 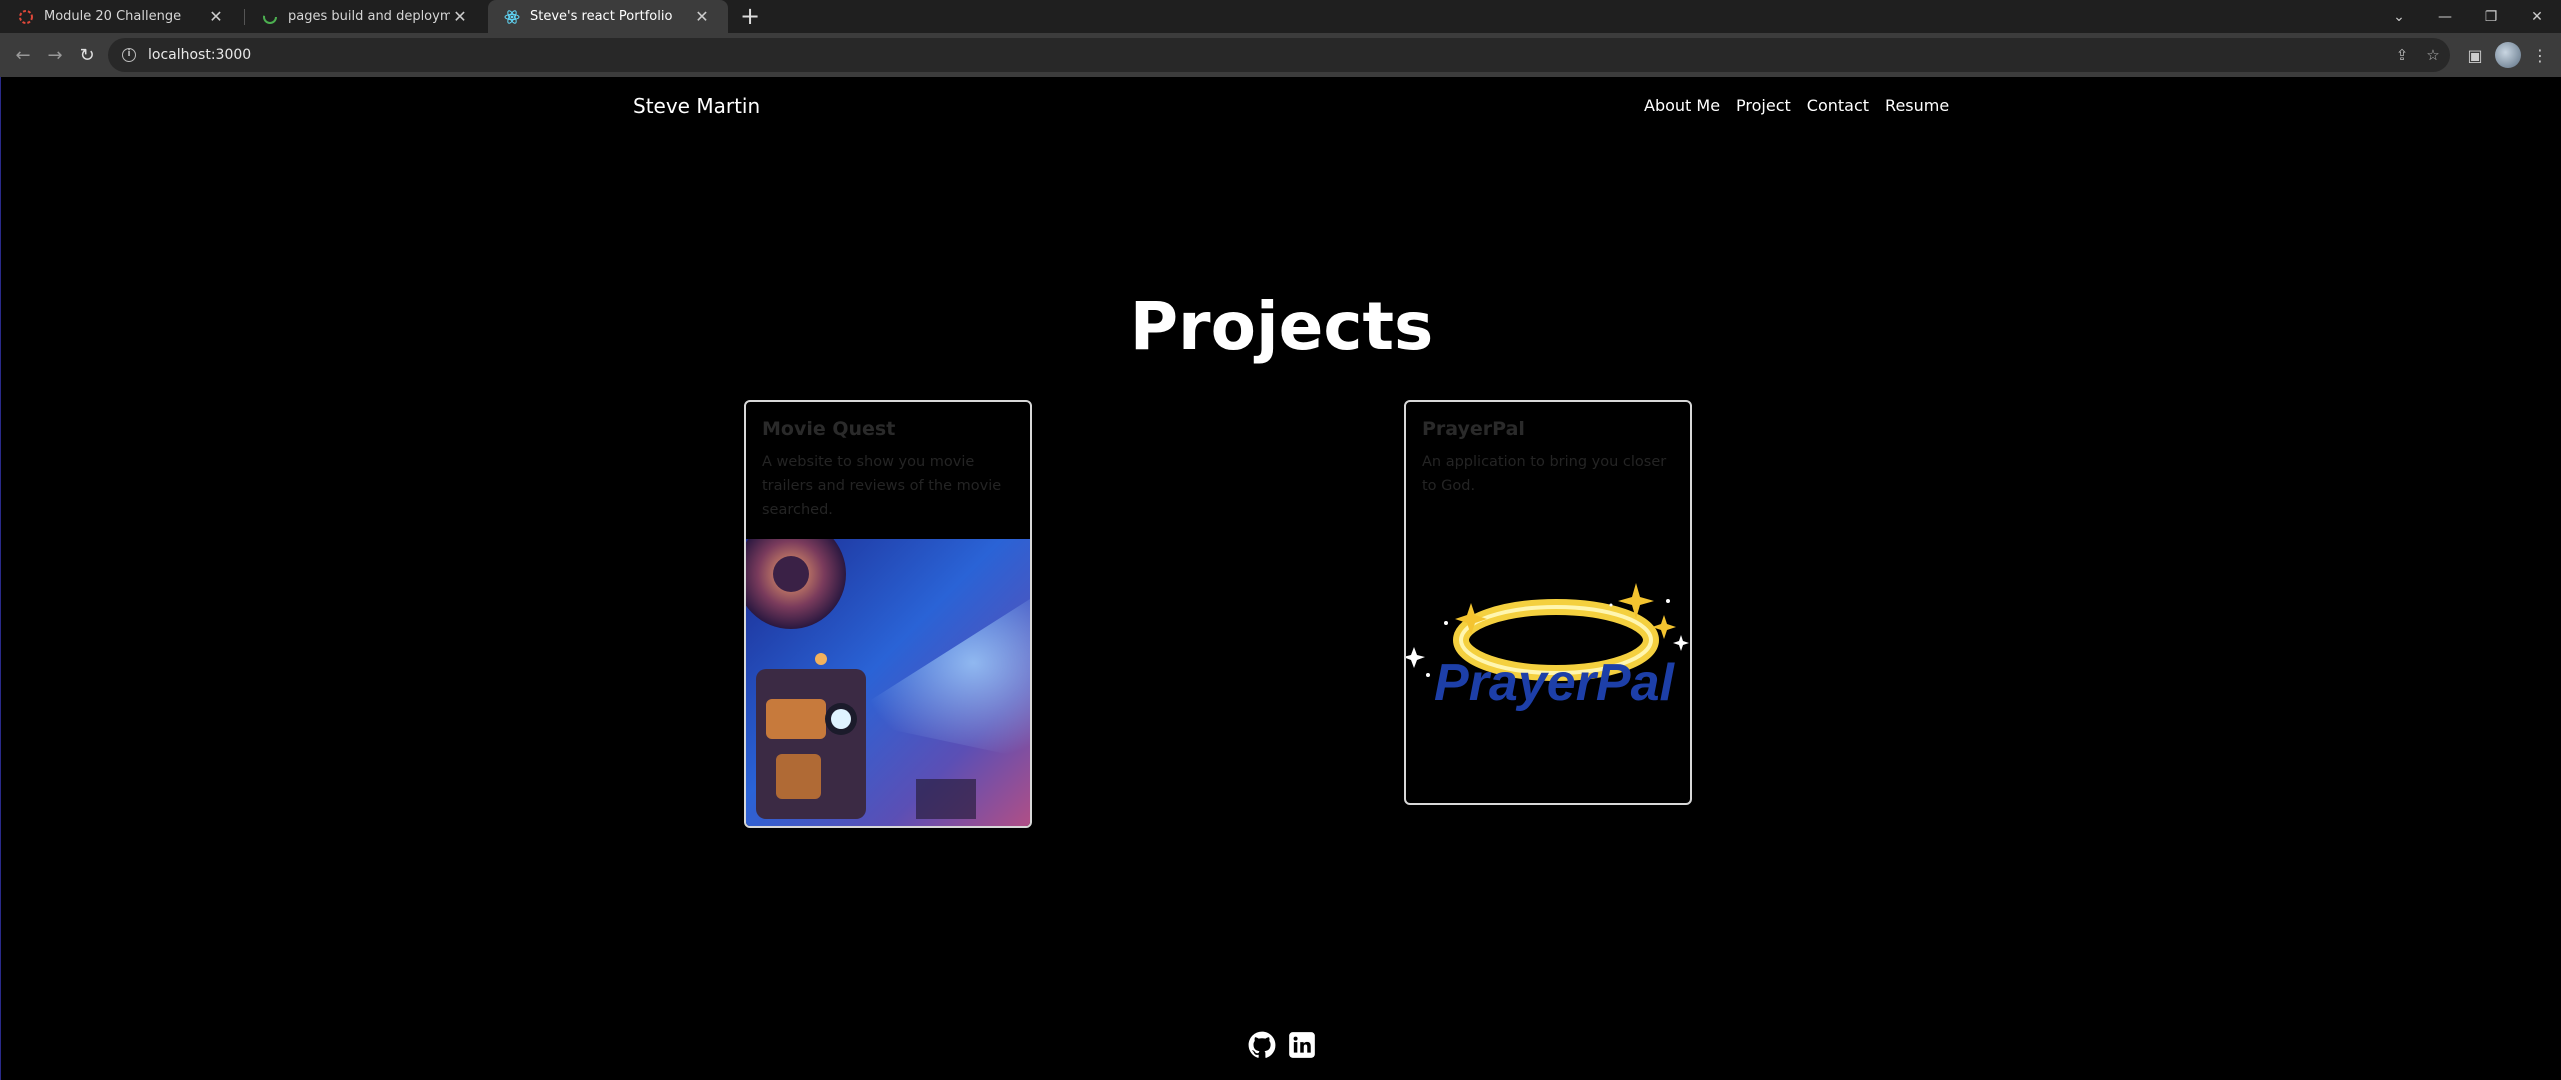 What do you see at coordinates (1682, 105) in the screenshot?
I see `nav-link-about-me: About Me` at bounding box center [1682, 105].